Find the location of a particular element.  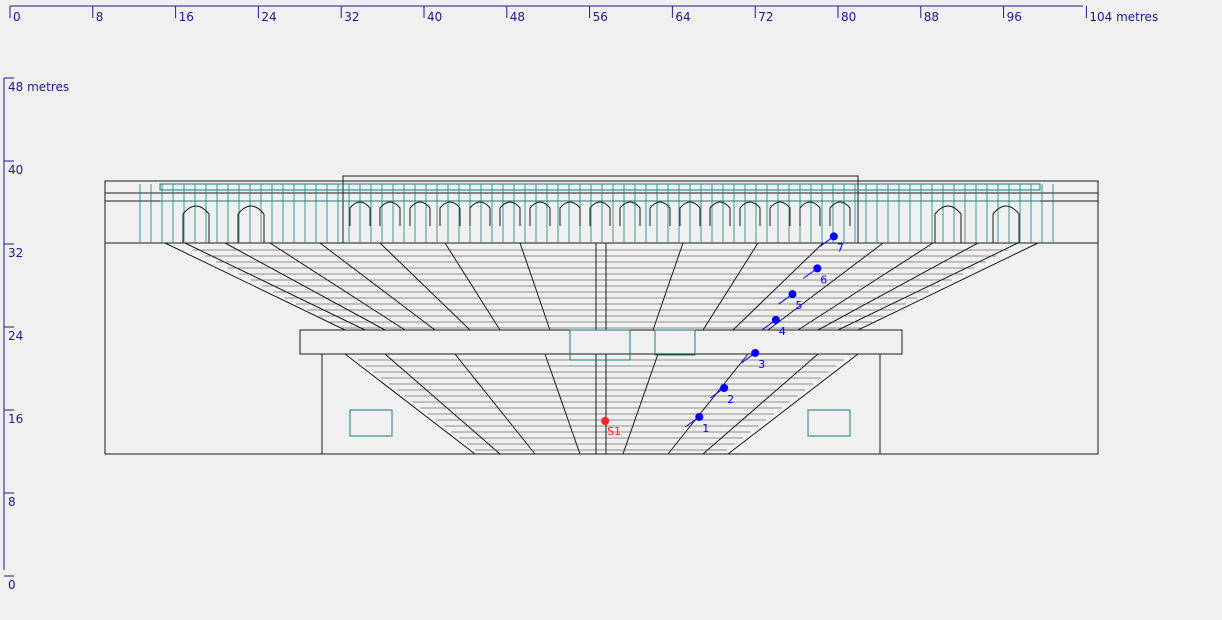

listener-label: 4 is located at coordinates (782, 331).